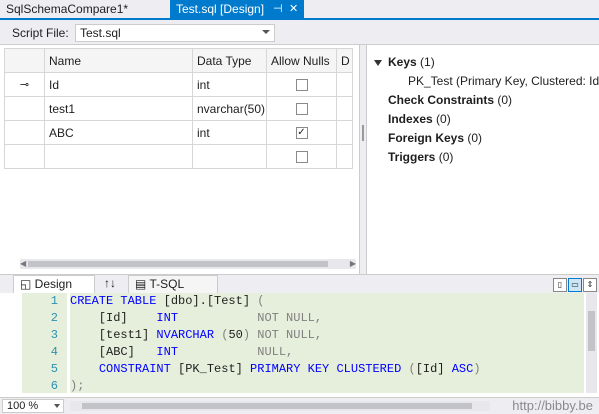 This screenshot has height=414, width=599. Describe the element at coordinates (317, 352) in the screenshot. I see `code-line: 4 [ABC] INT NULL,` at that location.